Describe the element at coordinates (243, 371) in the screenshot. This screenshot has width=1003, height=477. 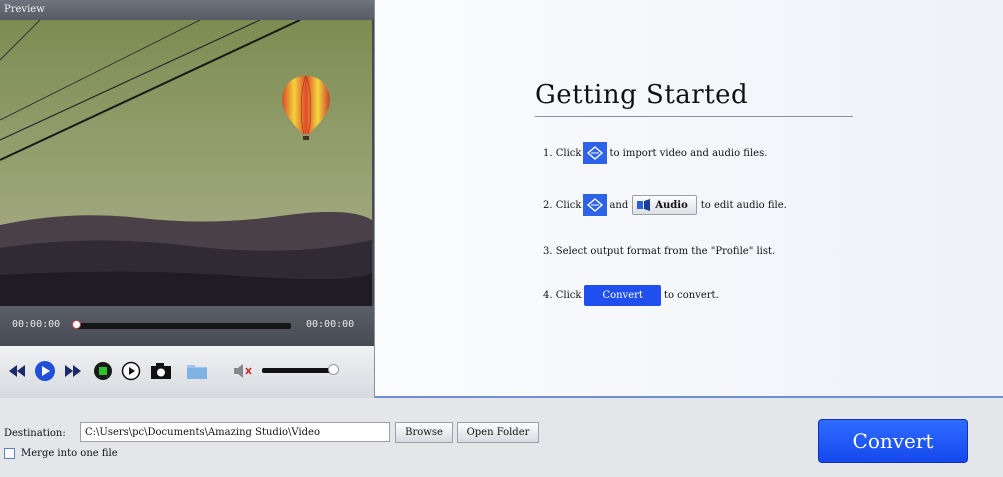
I see `volume-icon` at that location.